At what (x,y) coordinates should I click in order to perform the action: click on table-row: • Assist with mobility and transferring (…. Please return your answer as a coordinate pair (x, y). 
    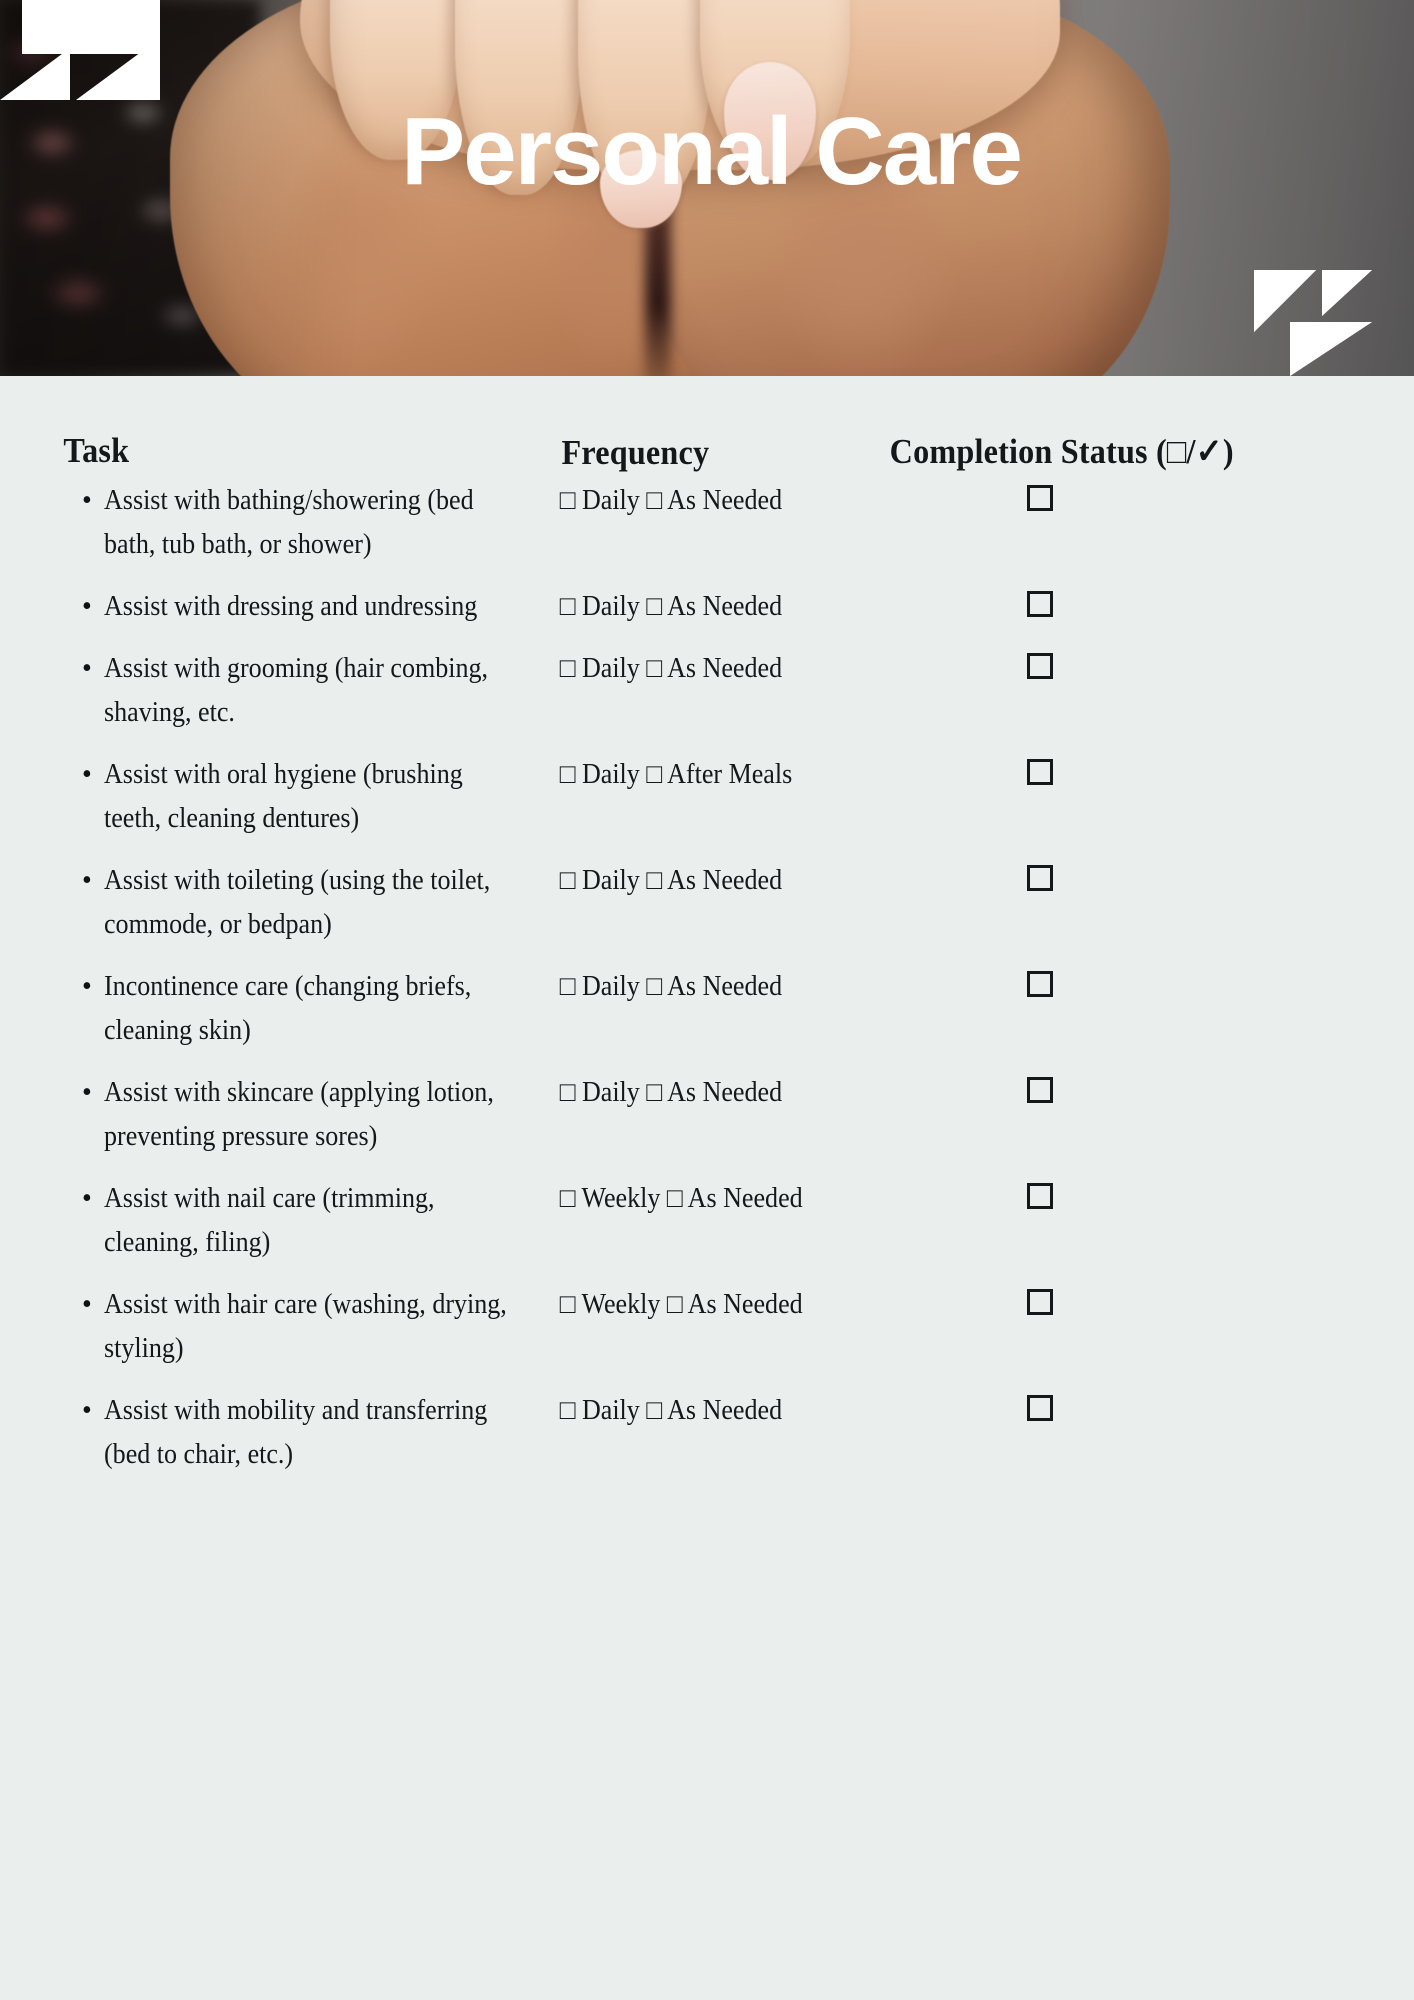
    Looking at the image, I should click on (707, 1433).